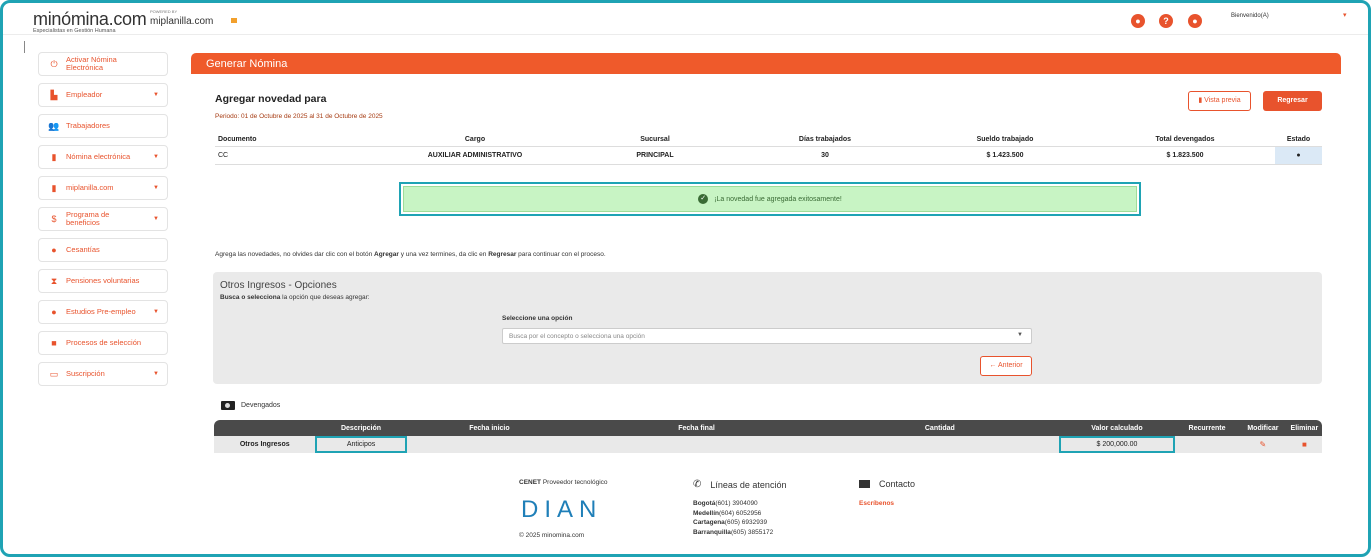 This screenshot has height=557, width=1371. I want to click on sidebar-item-pensiones: ⧗ Pensiones voluntarias, so click(103, 281).